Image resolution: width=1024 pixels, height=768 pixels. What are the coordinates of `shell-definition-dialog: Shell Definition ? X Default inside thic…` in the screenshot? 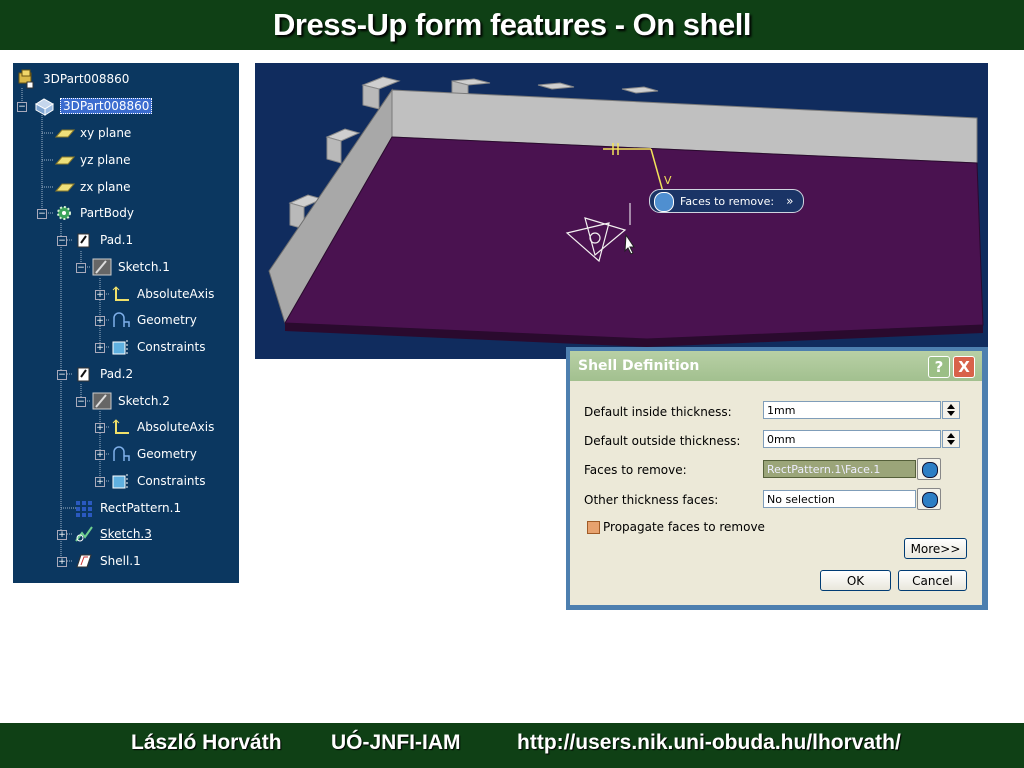 It's located at (777, 478).